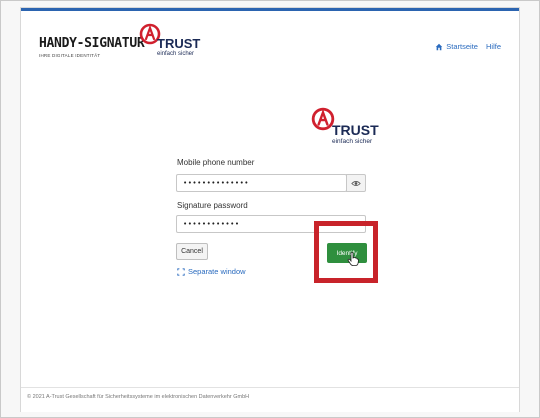 The width and height of the screenshot is (540, 418). I want to click on phone-input: ••••••••••••••, so click(261, 183).